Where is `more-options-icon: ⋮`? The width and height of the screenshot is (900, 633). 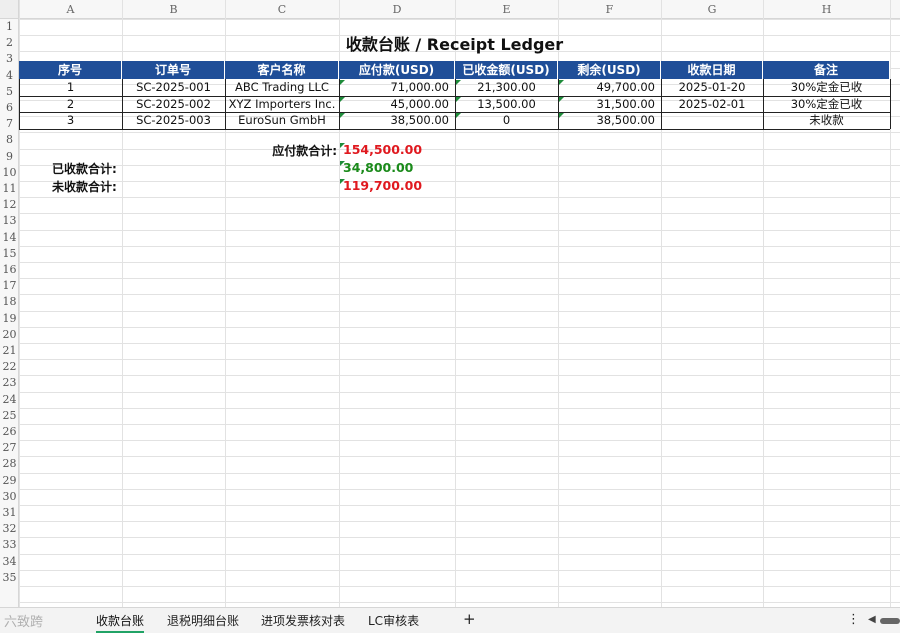
more-options-icon: ⋮ is located at coordinates (853, 619).